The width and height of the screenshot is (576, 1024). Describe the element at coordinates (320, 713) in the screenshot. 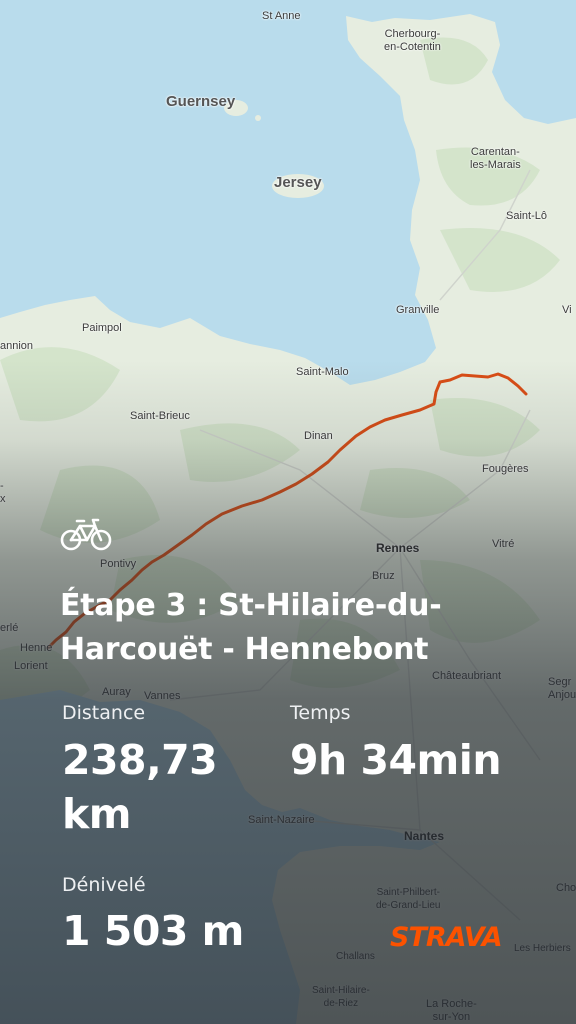

I see `time-label: Temps` at that location.